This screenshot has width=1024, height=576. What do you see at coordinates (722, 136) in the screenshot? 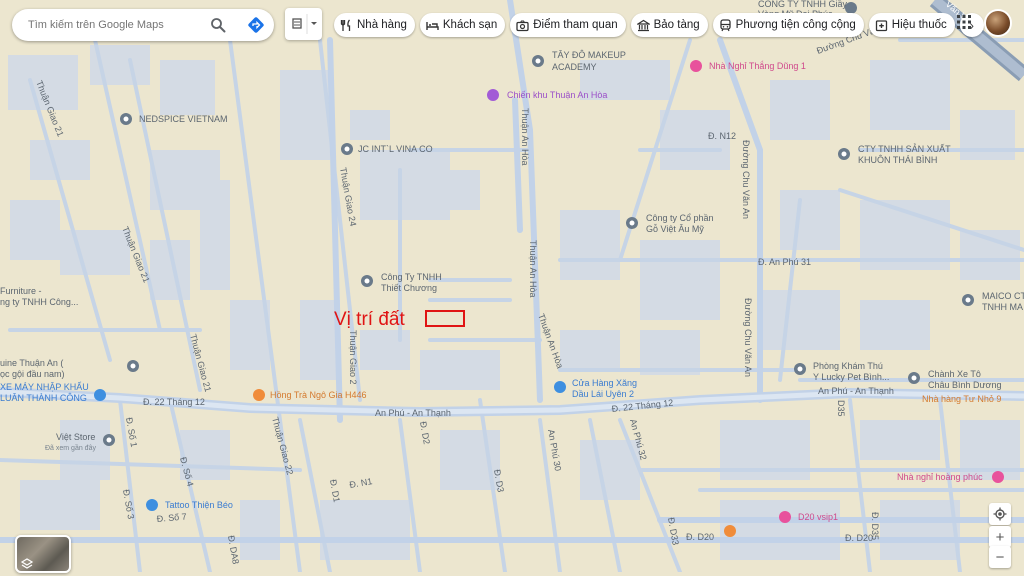
I see `street-n12: Đ. N12` at bounding box center [722, 136].